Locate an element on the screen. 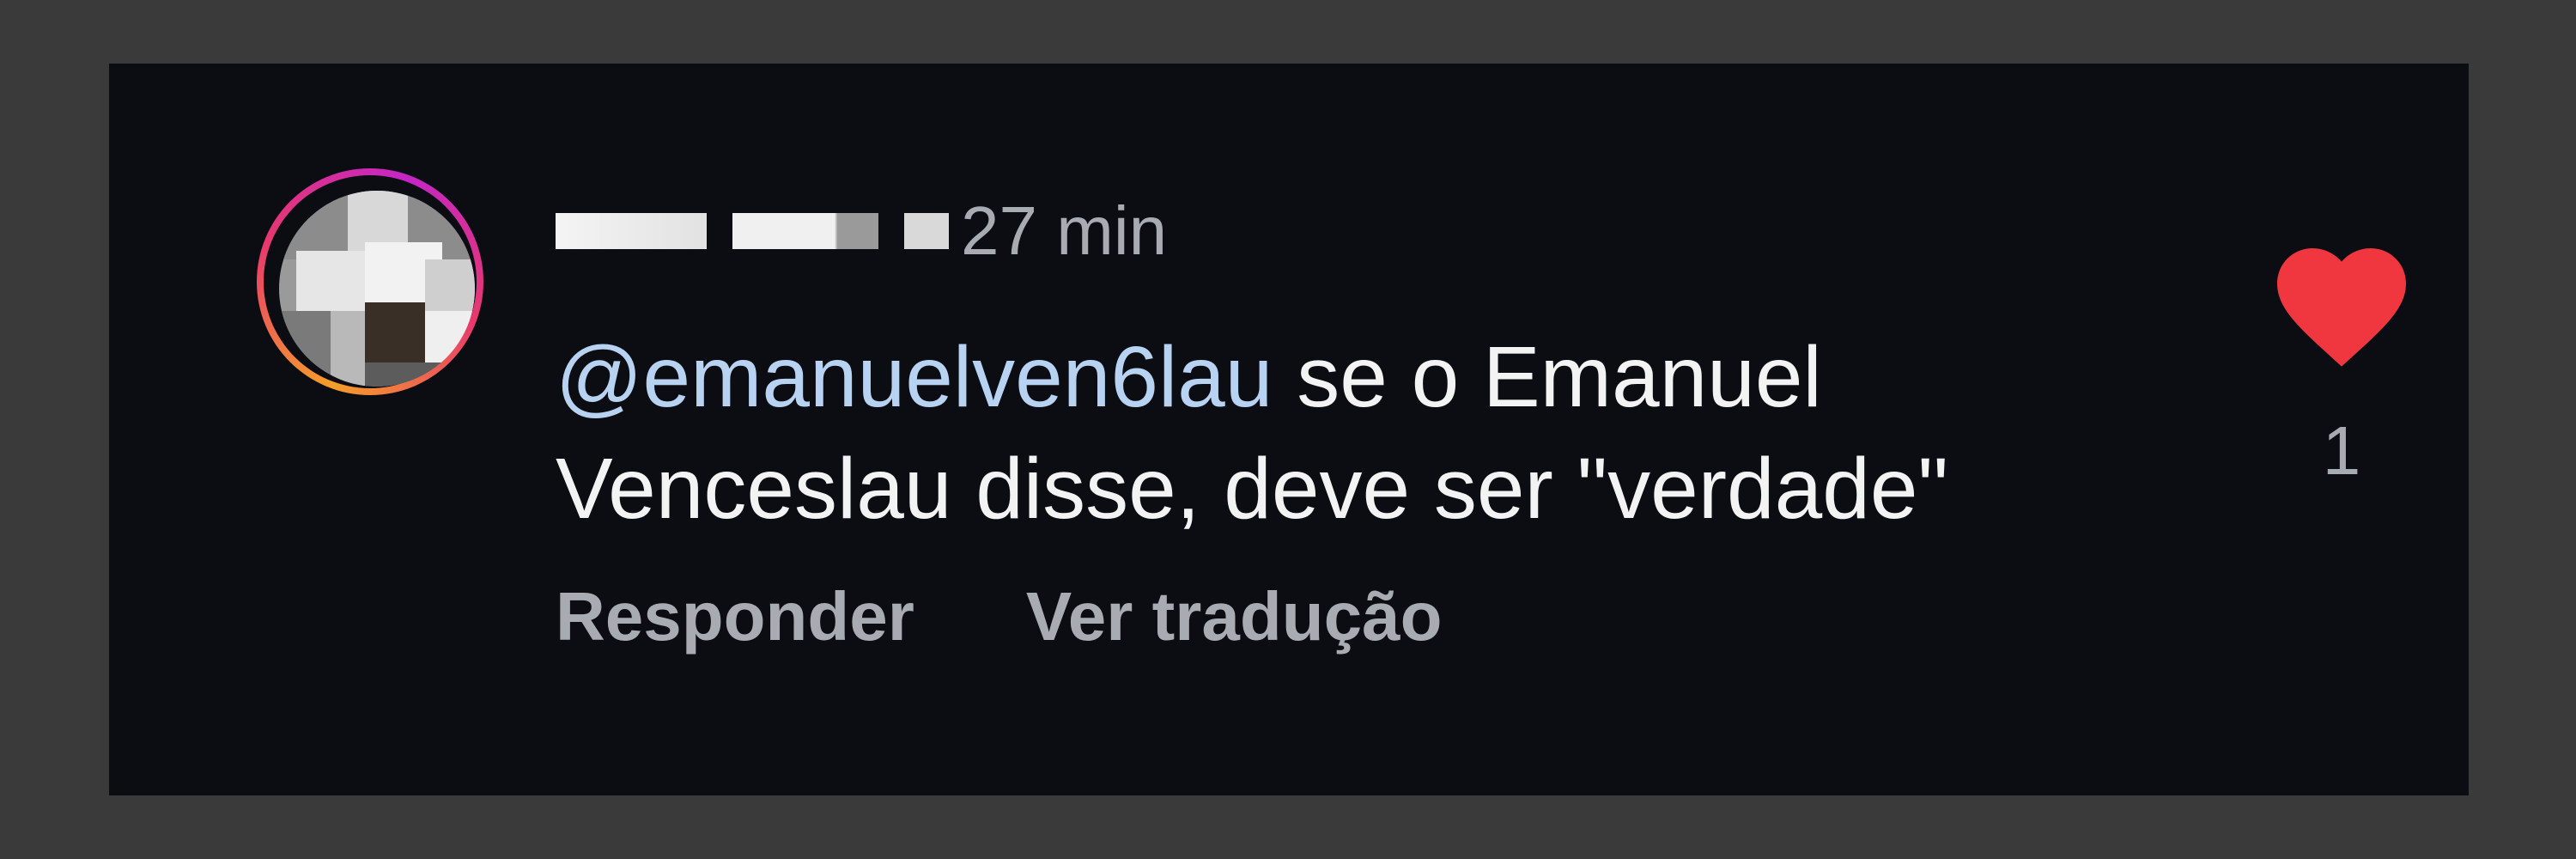 The image size is (2576, 859). avatar is located at coordinates (377, 289).